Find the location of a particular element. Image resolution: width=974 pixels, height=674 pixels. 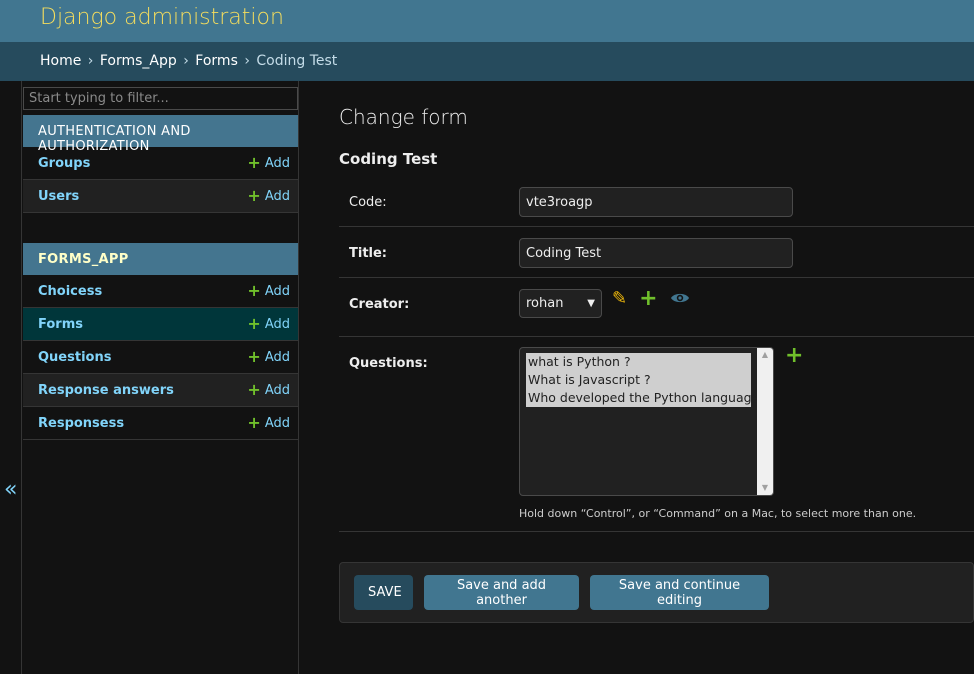

code-label: Code: is located at coordinates (368, 202).